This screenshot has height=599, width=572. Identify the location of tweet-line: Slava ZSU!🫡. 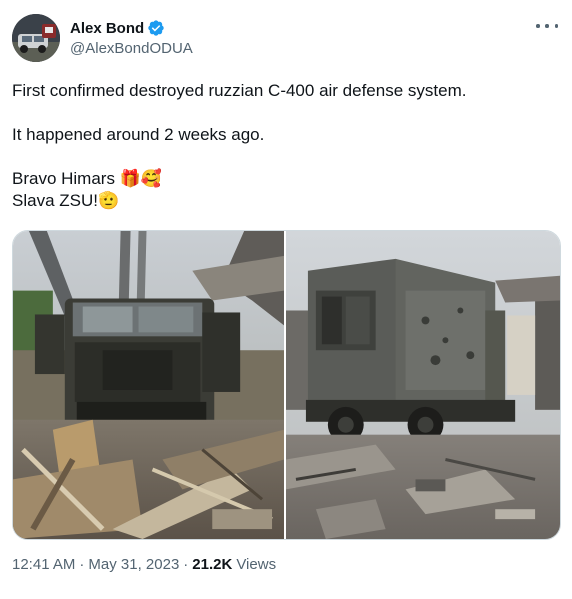
(66, 200).